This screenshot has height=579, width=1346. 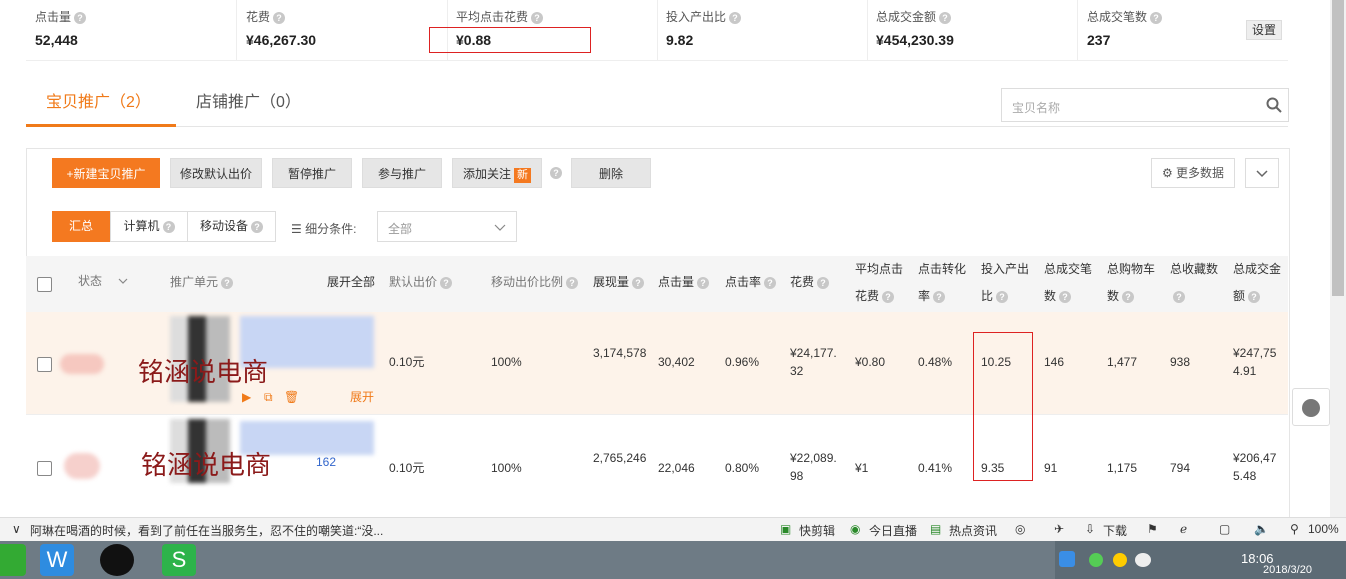 What do you see at coordinates (231, 226) in the screenshot?
I see `filter-mobile: 移动设备?` at bounding box center [231, 226].